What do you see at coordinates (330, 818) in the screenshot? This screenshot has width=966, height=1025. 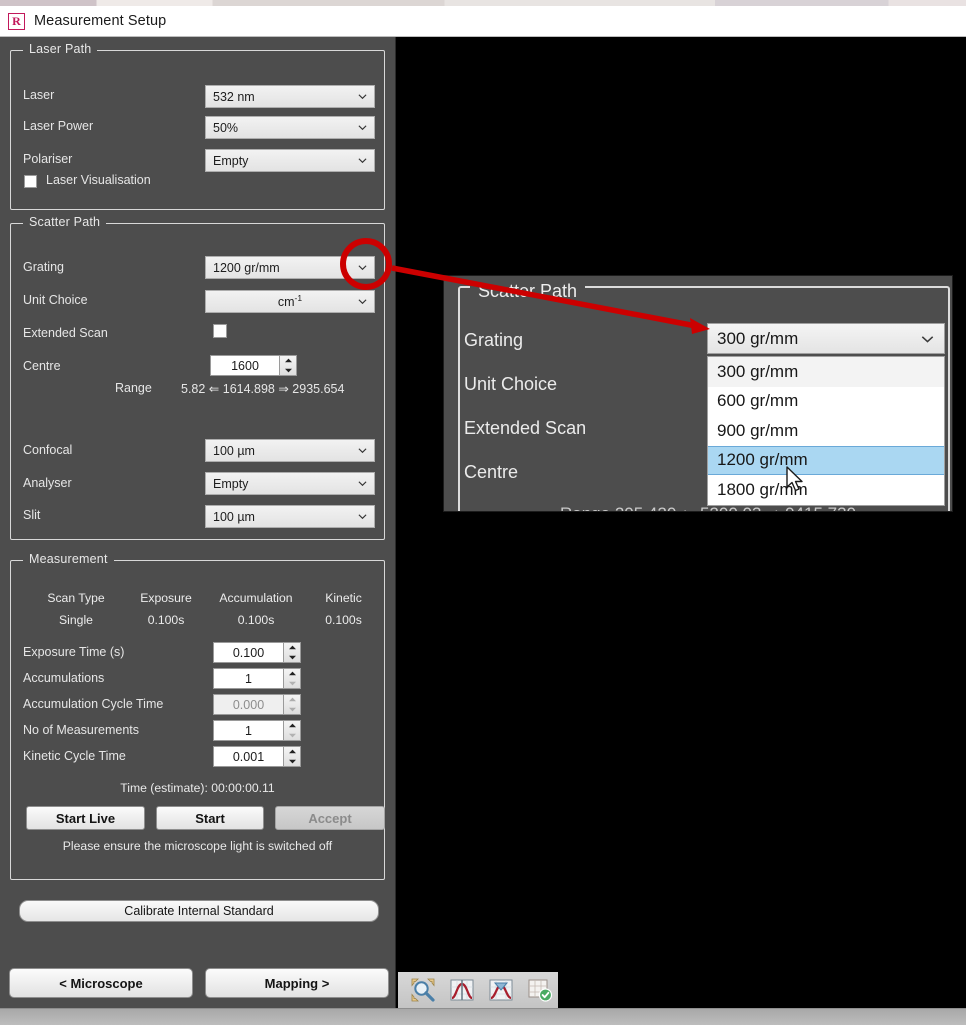 I see `accept-button: Accept` at bounding box center [330, 818].